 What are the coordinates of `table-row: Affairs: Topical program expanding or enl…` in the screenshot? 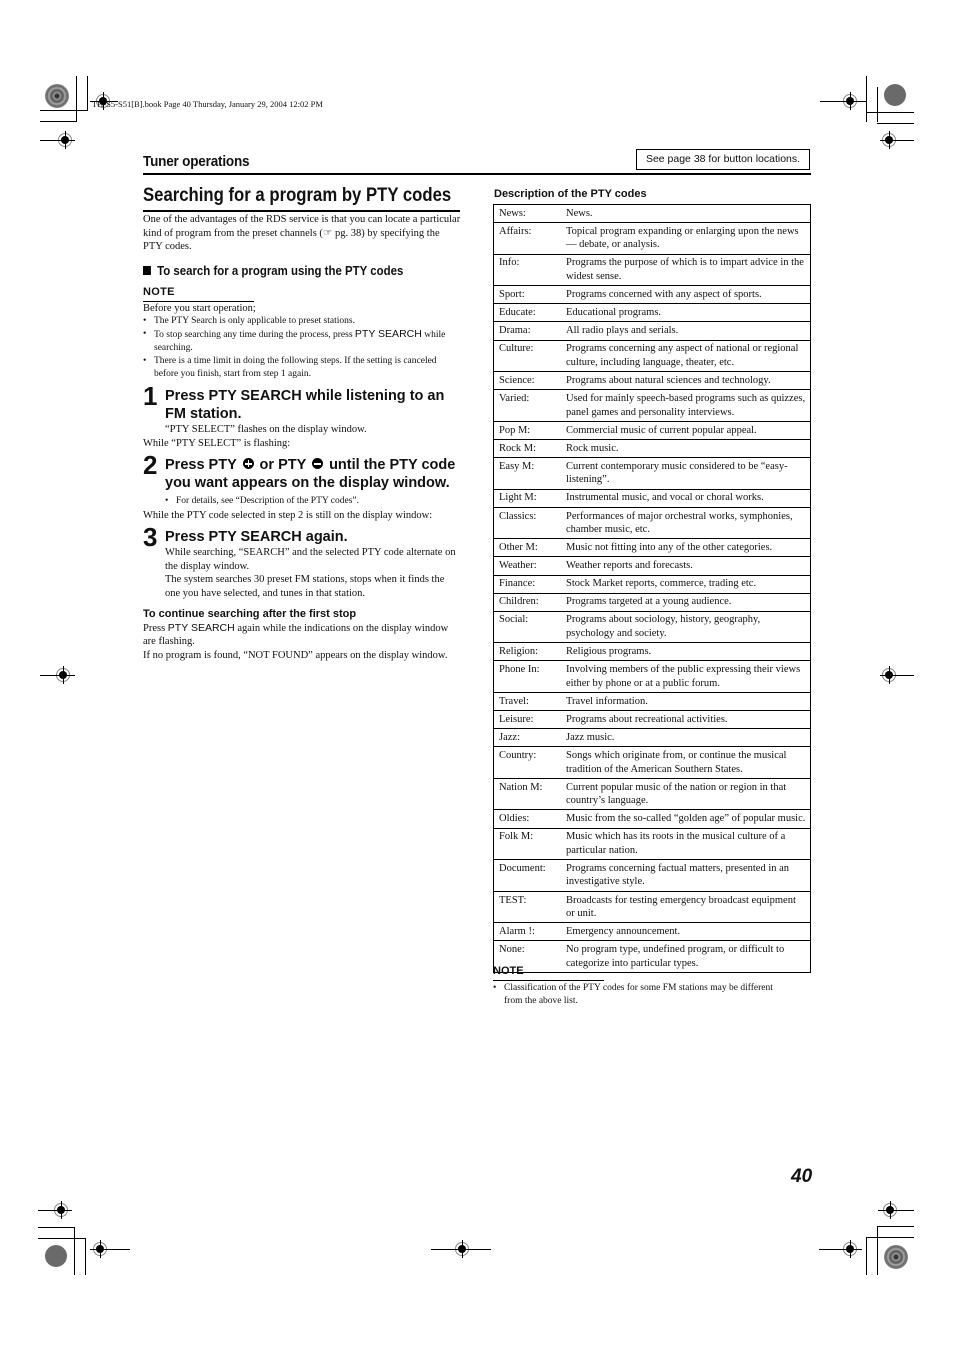 It's located at (652, 238).